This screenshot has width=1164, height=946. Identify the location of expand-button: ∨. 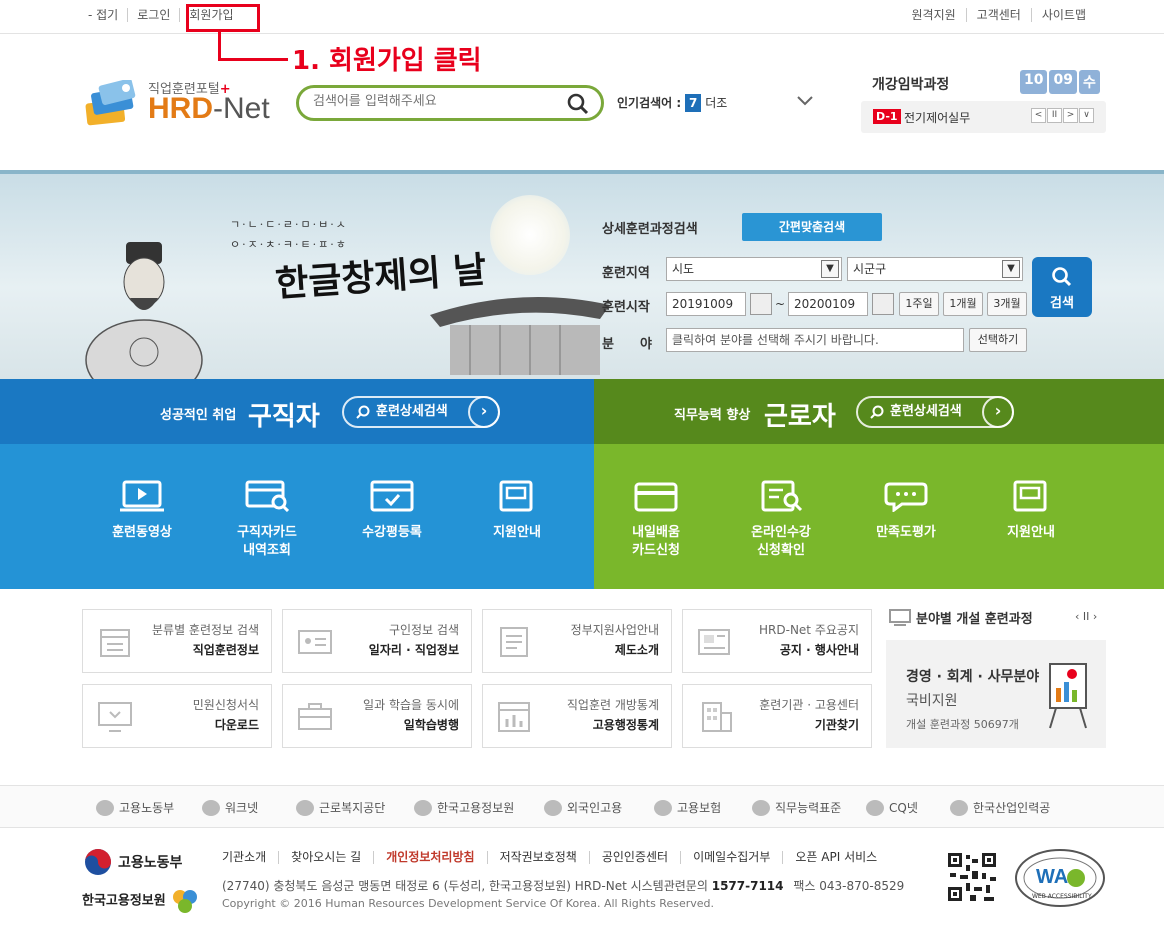
(1086, 115).